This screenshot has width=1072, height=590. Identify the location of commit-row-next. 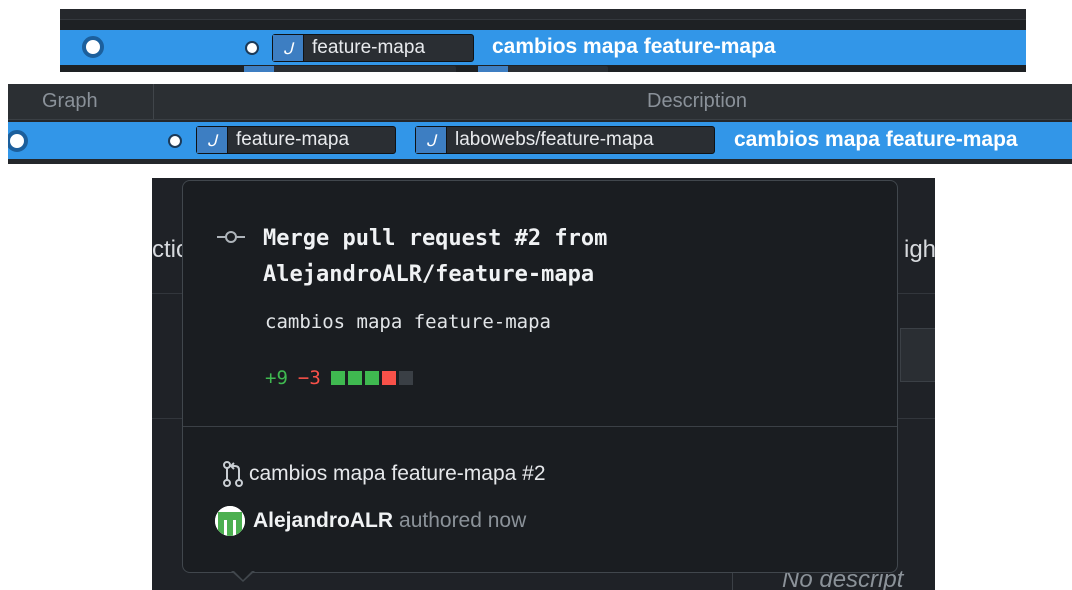
(543, 68).